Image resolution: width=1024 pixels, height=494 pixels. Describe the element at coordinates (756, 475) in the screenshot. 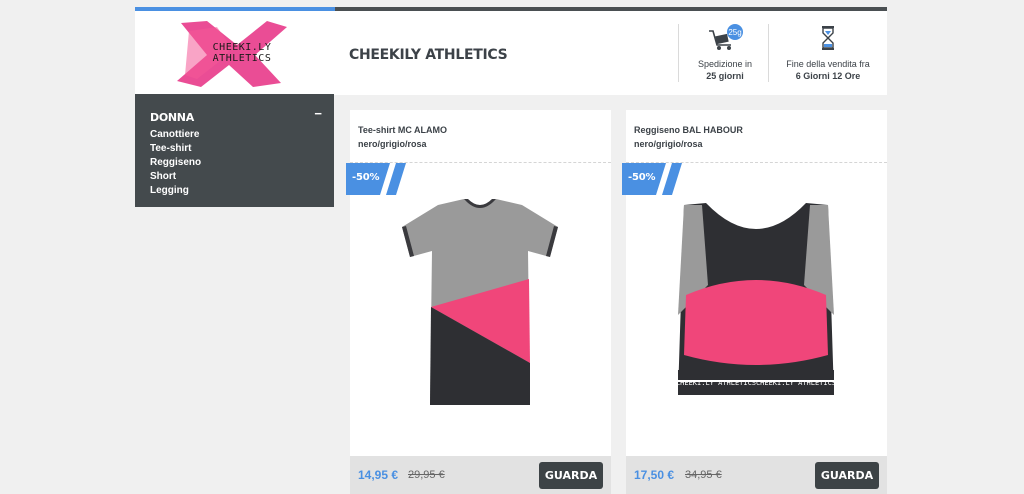

I see `price-bar: 17,50 € 34,95 € GUARDA` at that location.